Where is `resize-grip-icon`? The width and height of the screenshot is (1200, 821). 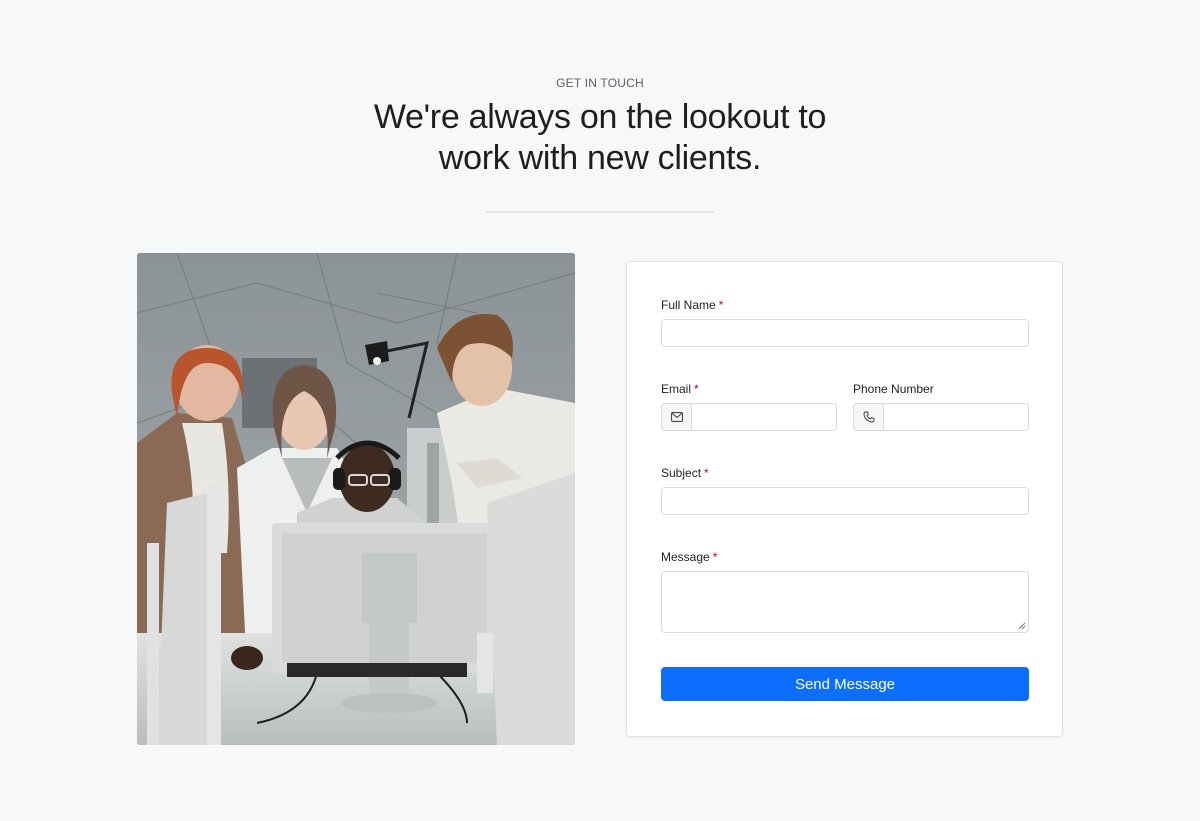 resize-grip-icon is located at coordinates (1022, 626).